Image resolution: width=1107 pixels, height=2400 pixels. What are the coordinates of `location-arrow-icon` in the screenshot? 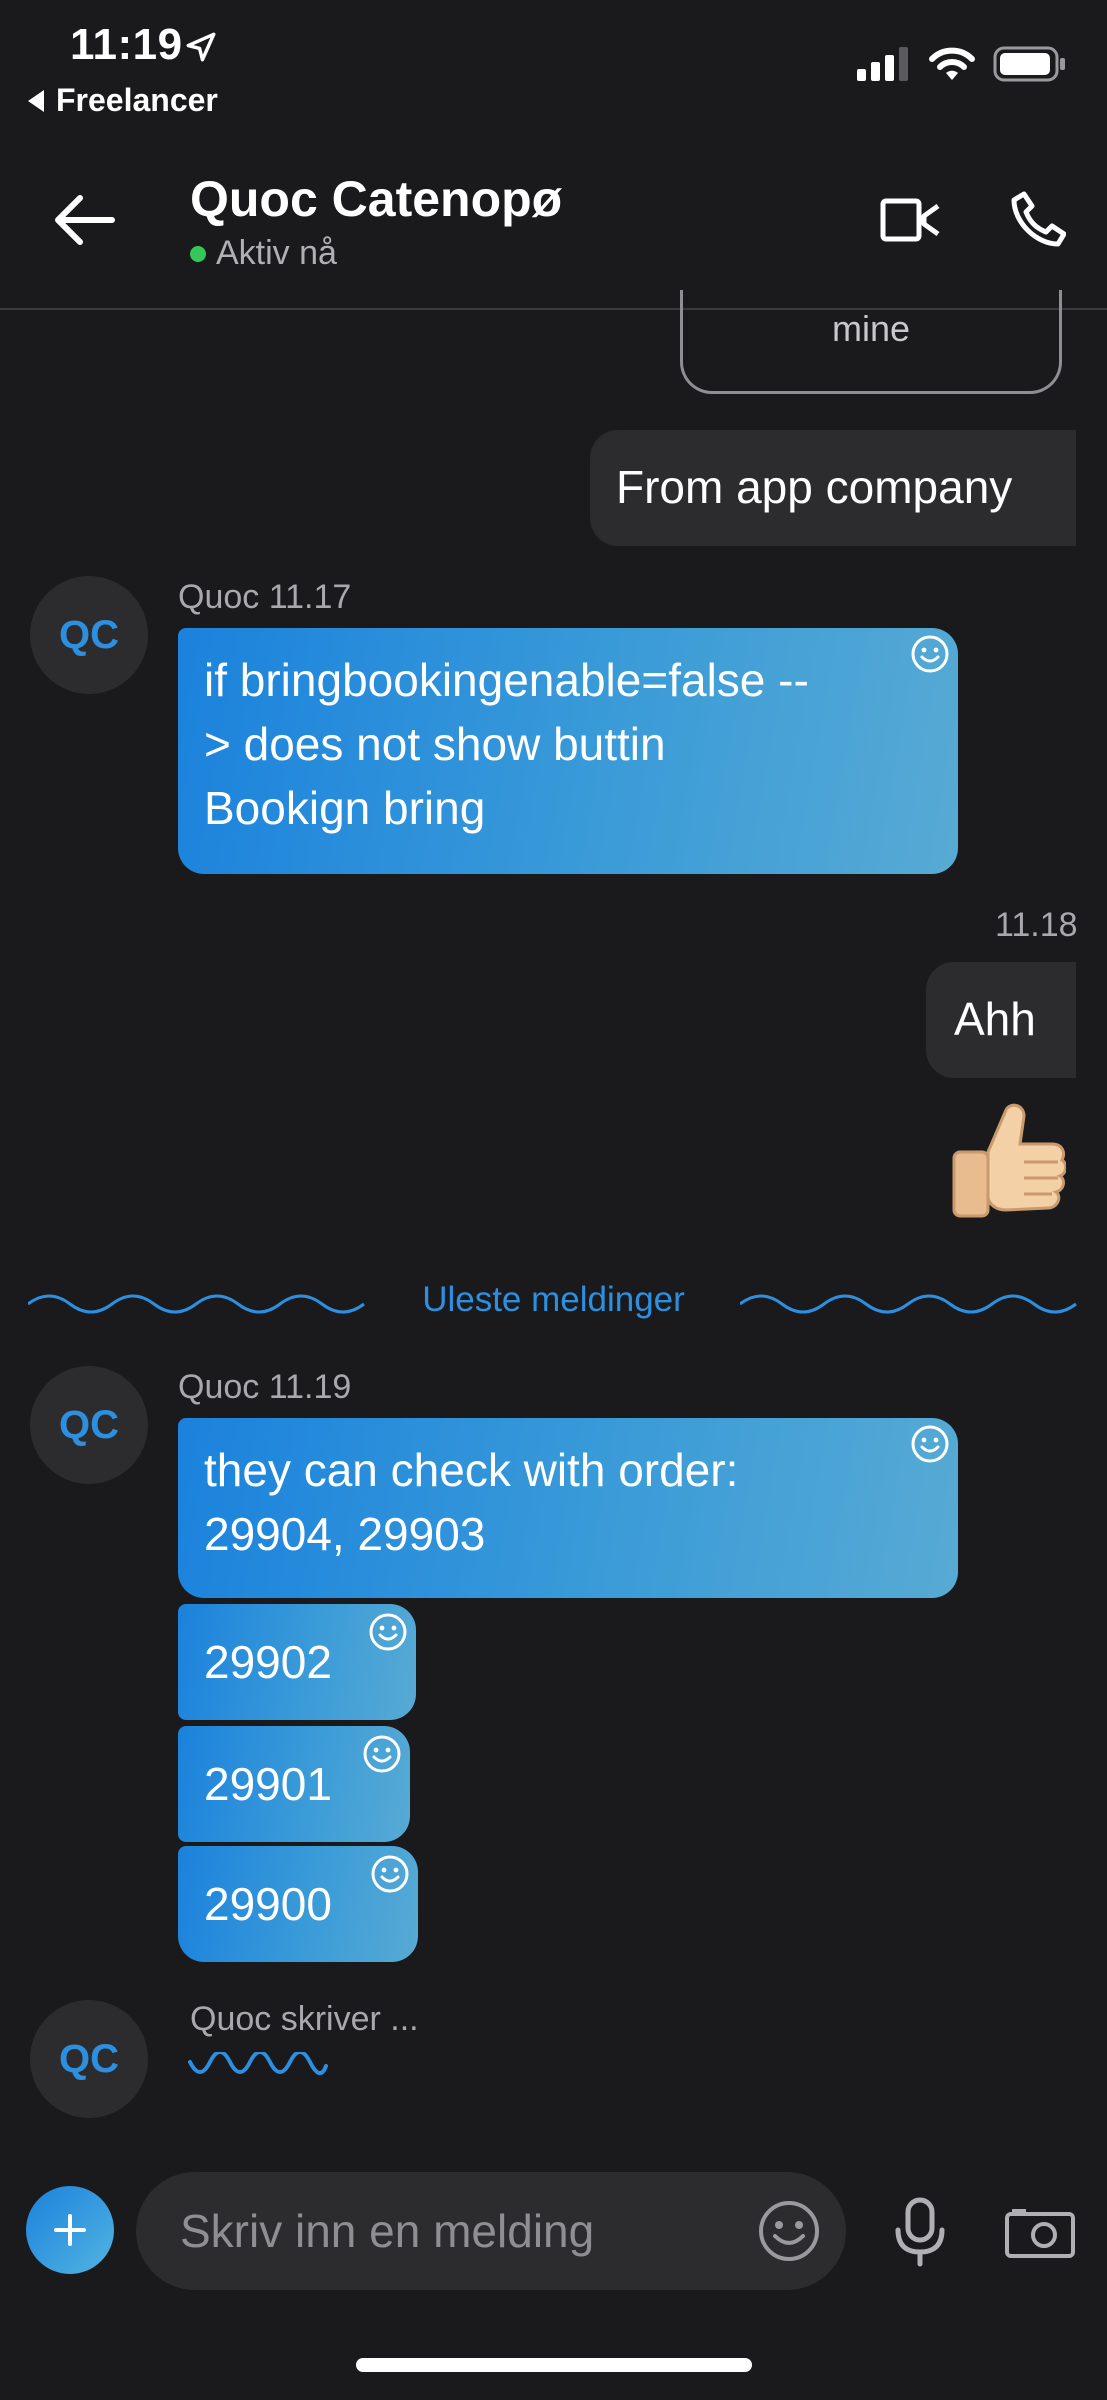 It's located at (201, 47).